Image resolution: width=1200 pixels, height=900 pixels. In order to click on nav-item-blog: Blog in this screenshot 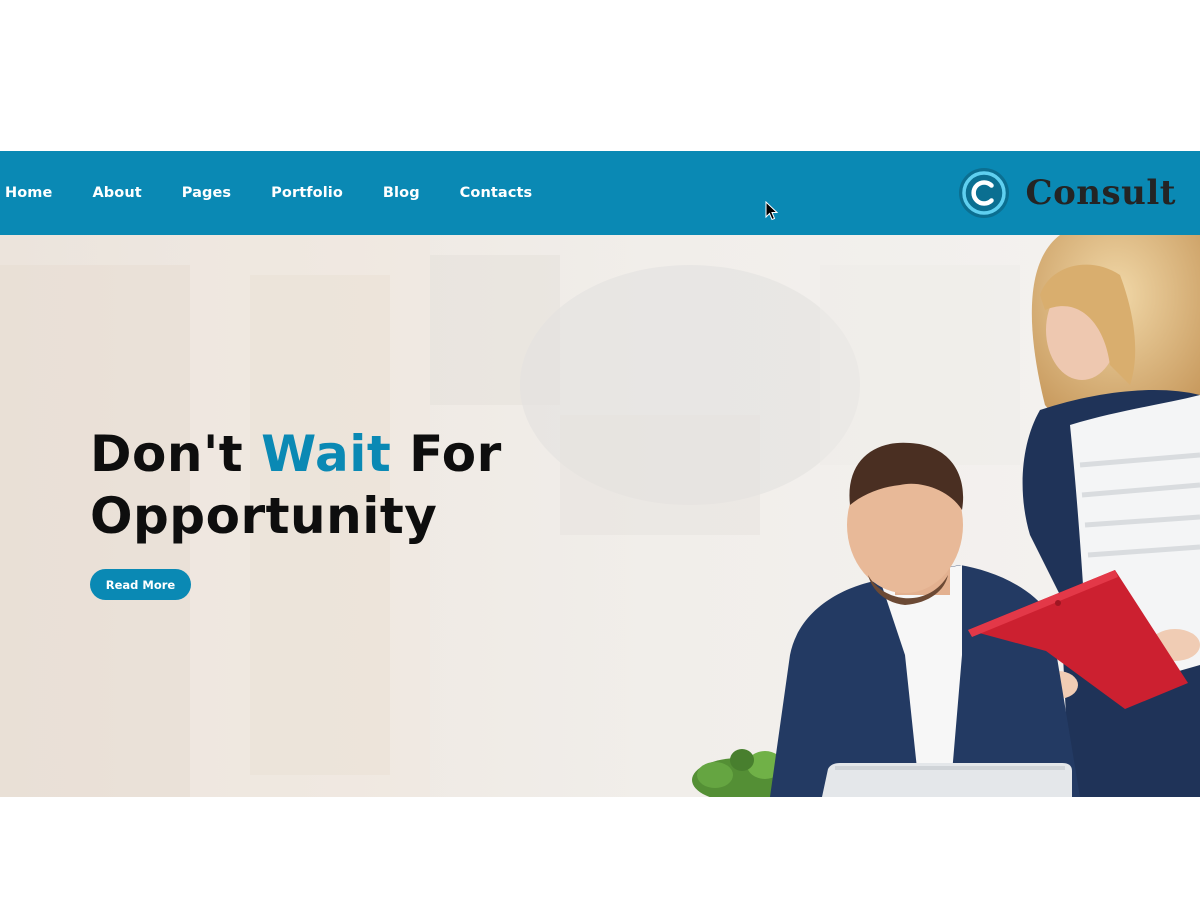, I will do `click(401, 193)`.